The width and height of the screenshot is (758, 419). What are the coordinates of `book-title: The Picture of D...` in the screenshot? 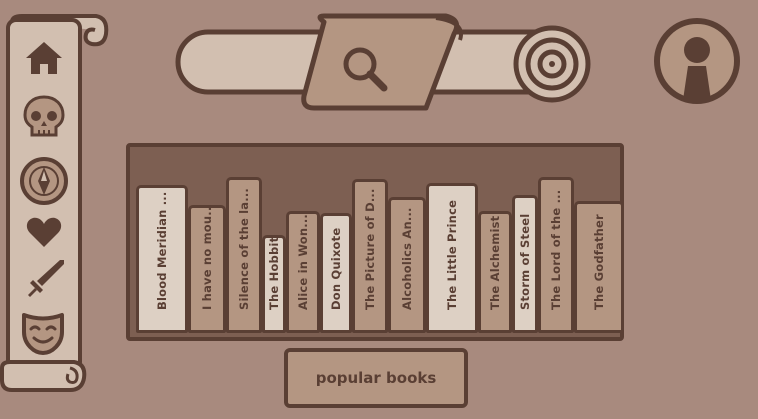 It's located at (370, 249).